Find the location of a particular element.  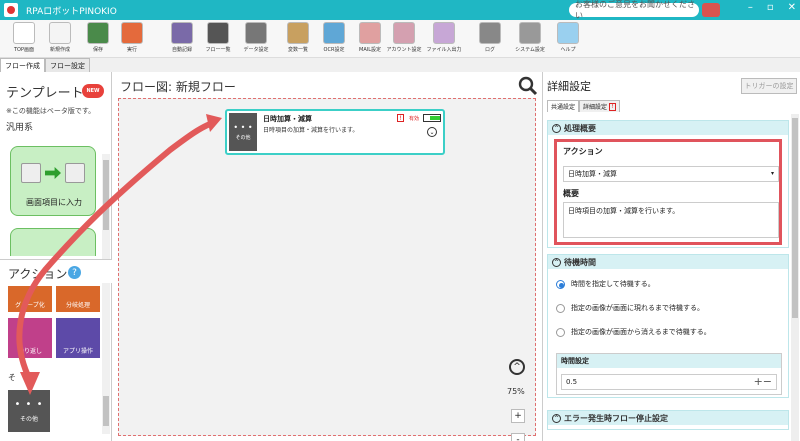

toolbar-button-4: 自動記録 is located at coordinates (182, 39).